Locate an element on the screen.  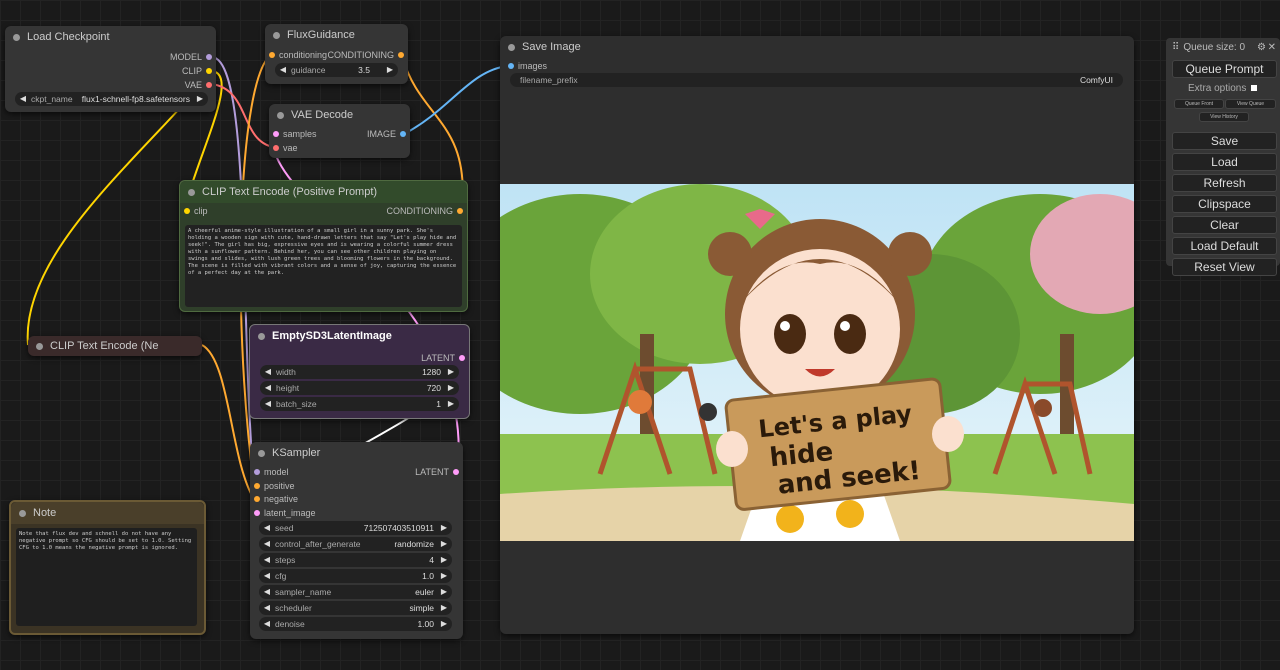
clipspace-button: Clipspace is located at coordinates (1224, 204).